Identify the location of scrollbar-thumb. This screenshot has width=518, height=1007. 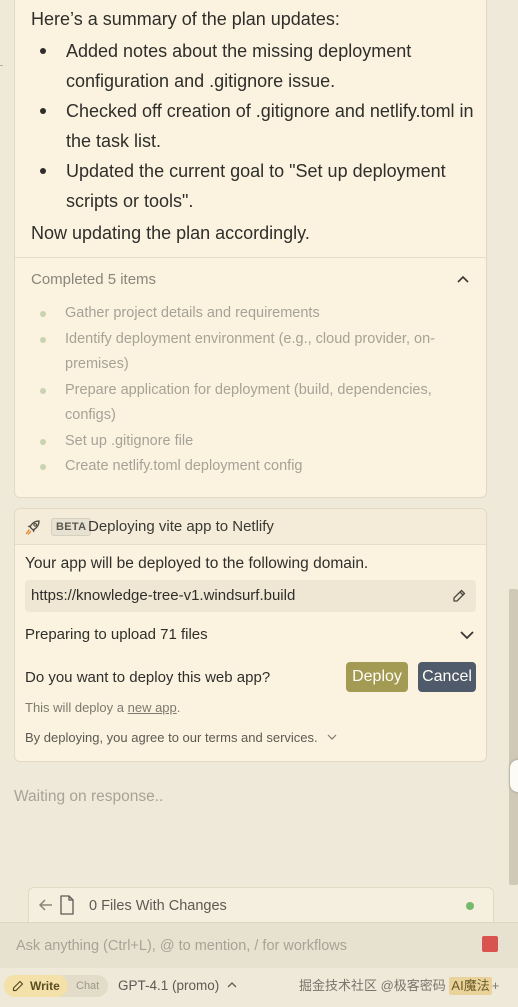
(513, 737).